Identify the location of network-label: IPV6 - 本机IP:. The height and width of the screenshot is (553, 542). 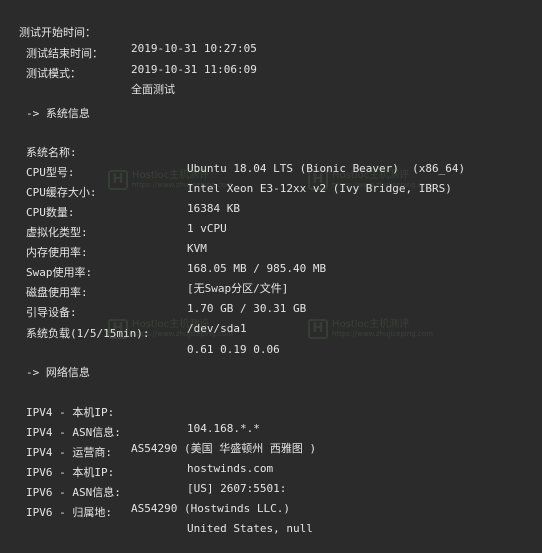
(70, 472).